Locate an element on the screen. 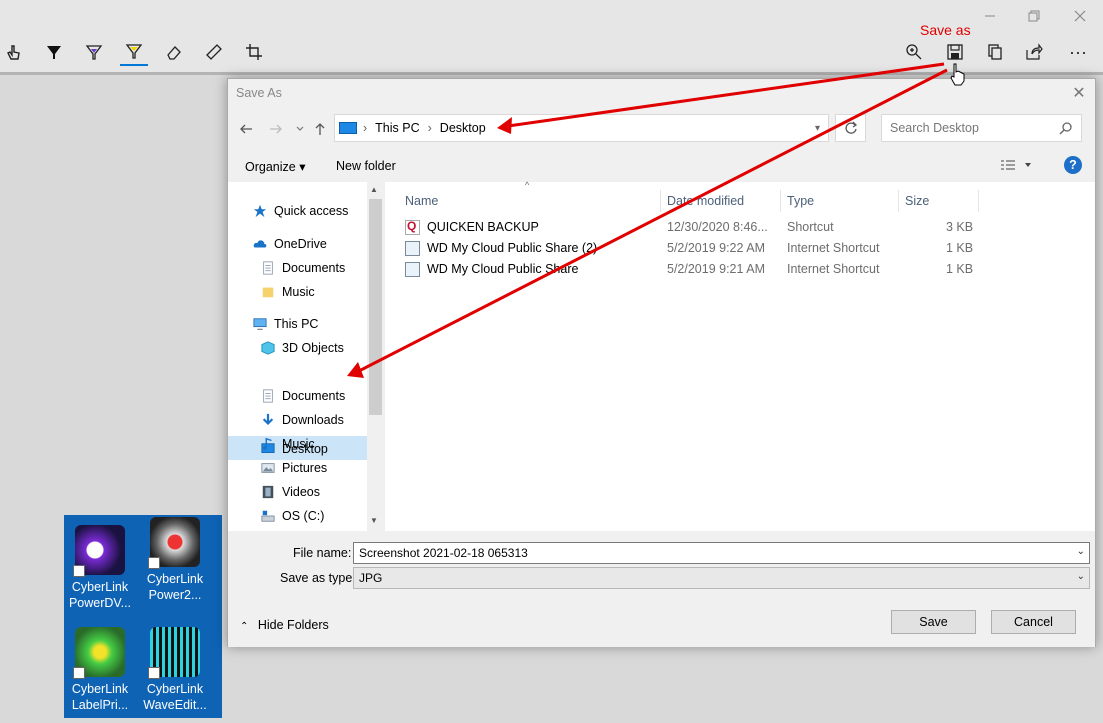  save-as-type-dropdown-icon: ⌄ is located at coordinates (1080, 576).